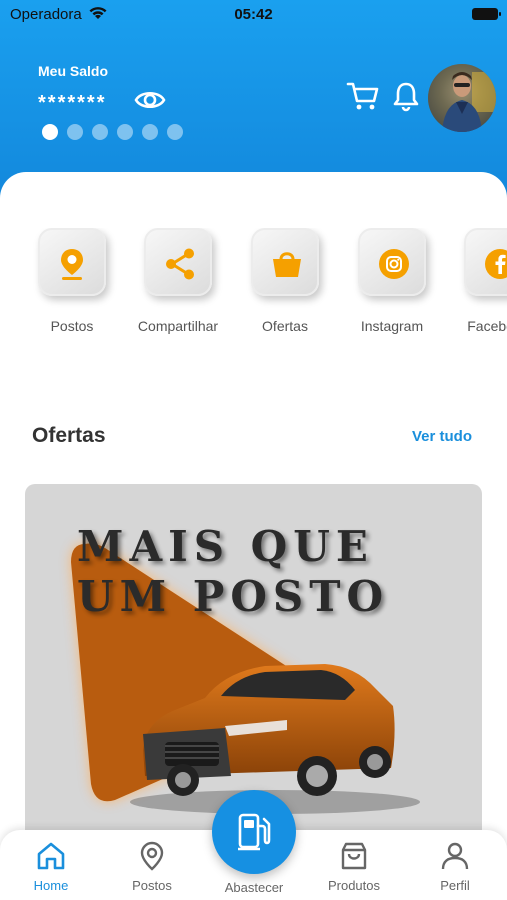 The height and width of the screenshot is (900, 507). Describe the element at coordinates (72, 326) in the screenshot. I see `shortcut-label: Postos` at that location.